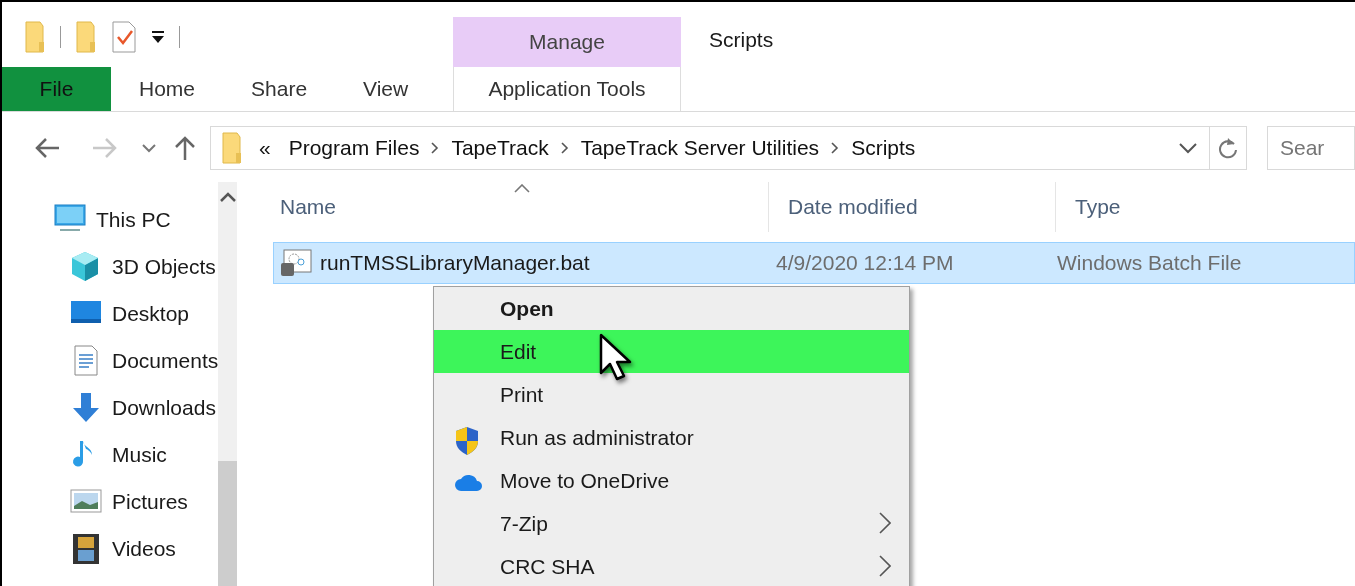  Describe the element at coordinates (110, 501) in the screenshot. I see `nav-item: Pictures` at that location.